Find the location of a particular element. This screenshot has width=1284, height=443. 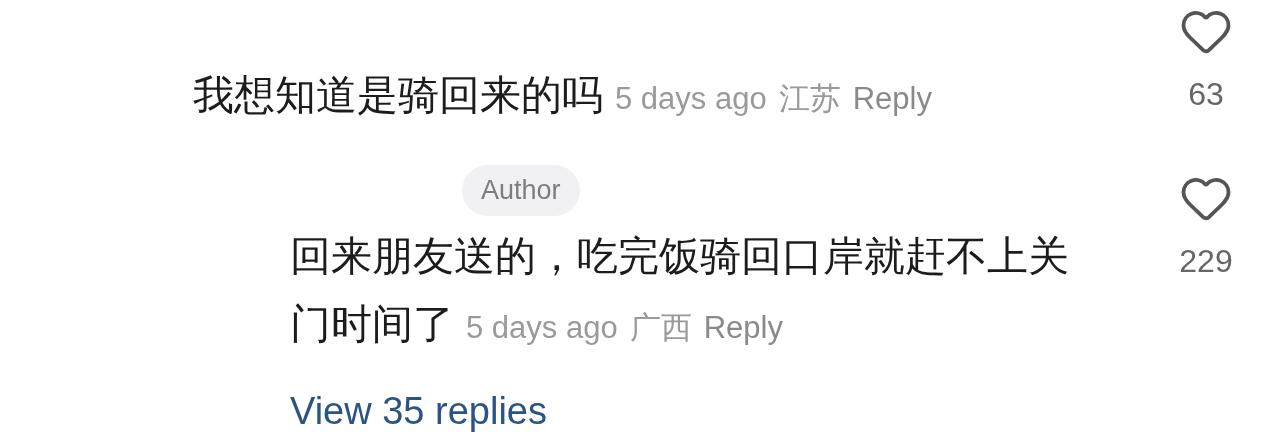

comment-text: 我想知道是骑回来的吗 5 days ago 江苏 Reply is located at coordinates (563, 95).